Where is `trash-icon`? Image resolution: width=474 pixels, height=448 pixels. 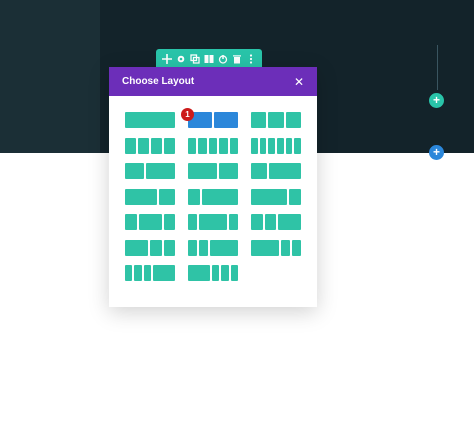 trash-icon is located at coordinates (237, 59).